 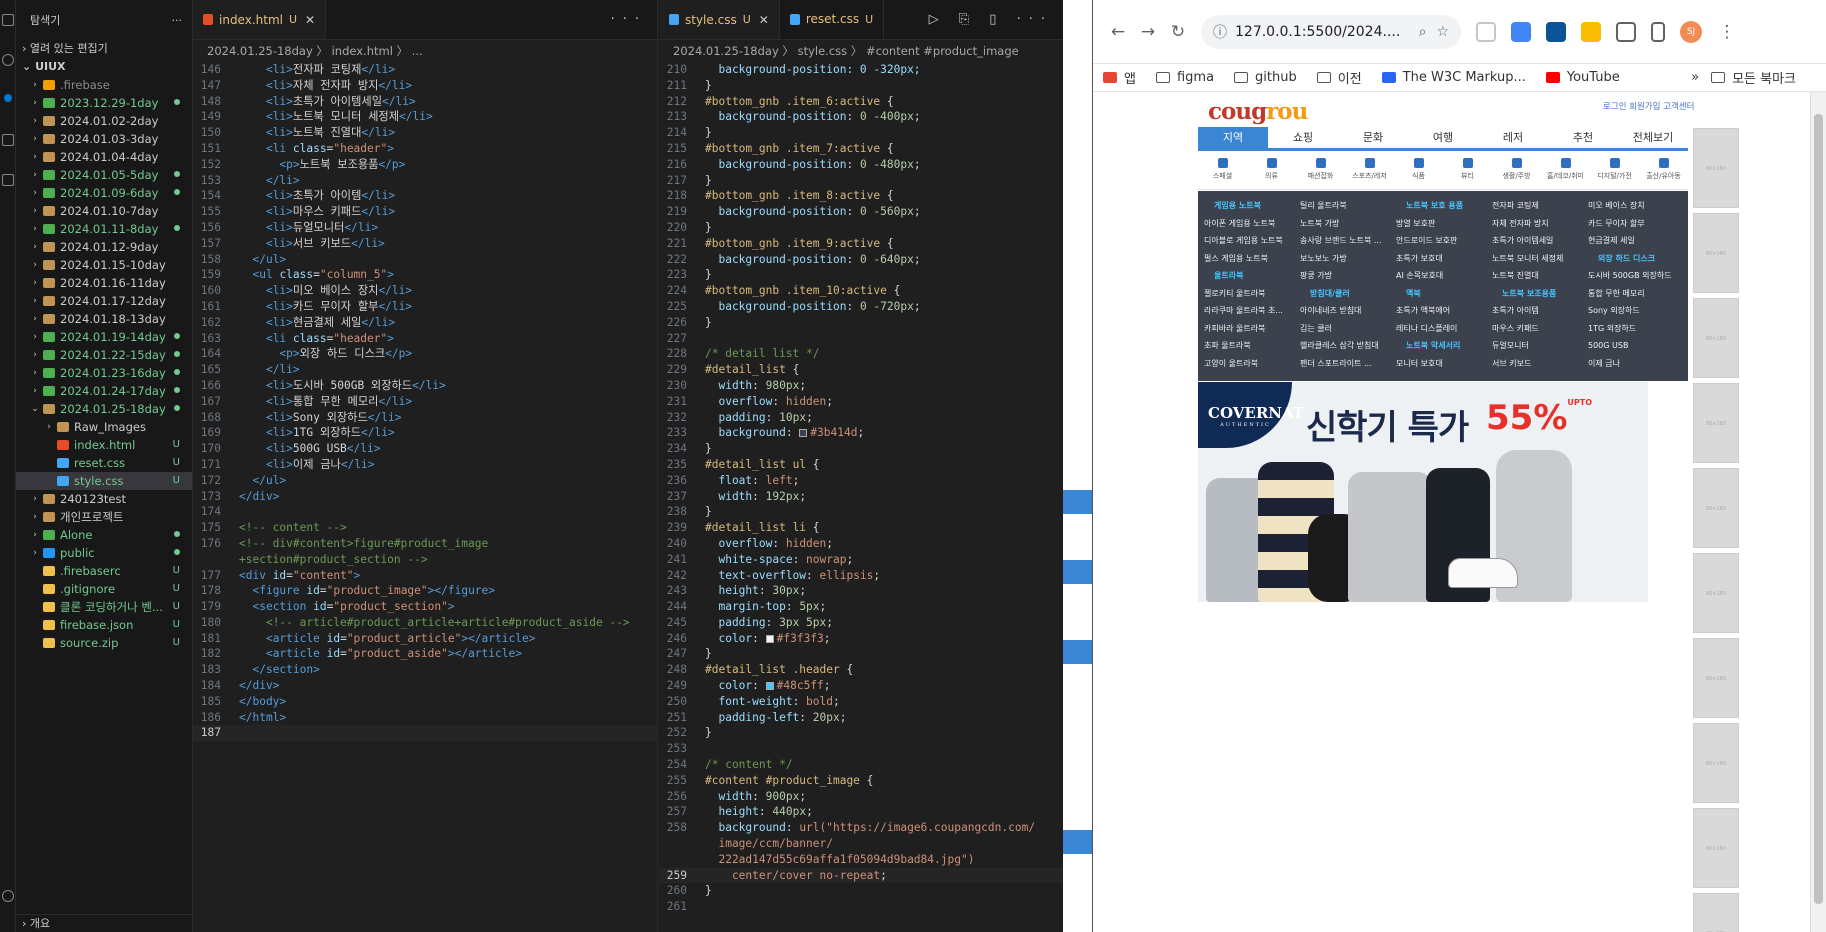 What do you see at coordinates (832, 19) in the screenshot?
I see `tab-reset-css: reset.css U` at bounding box center [832, 19].